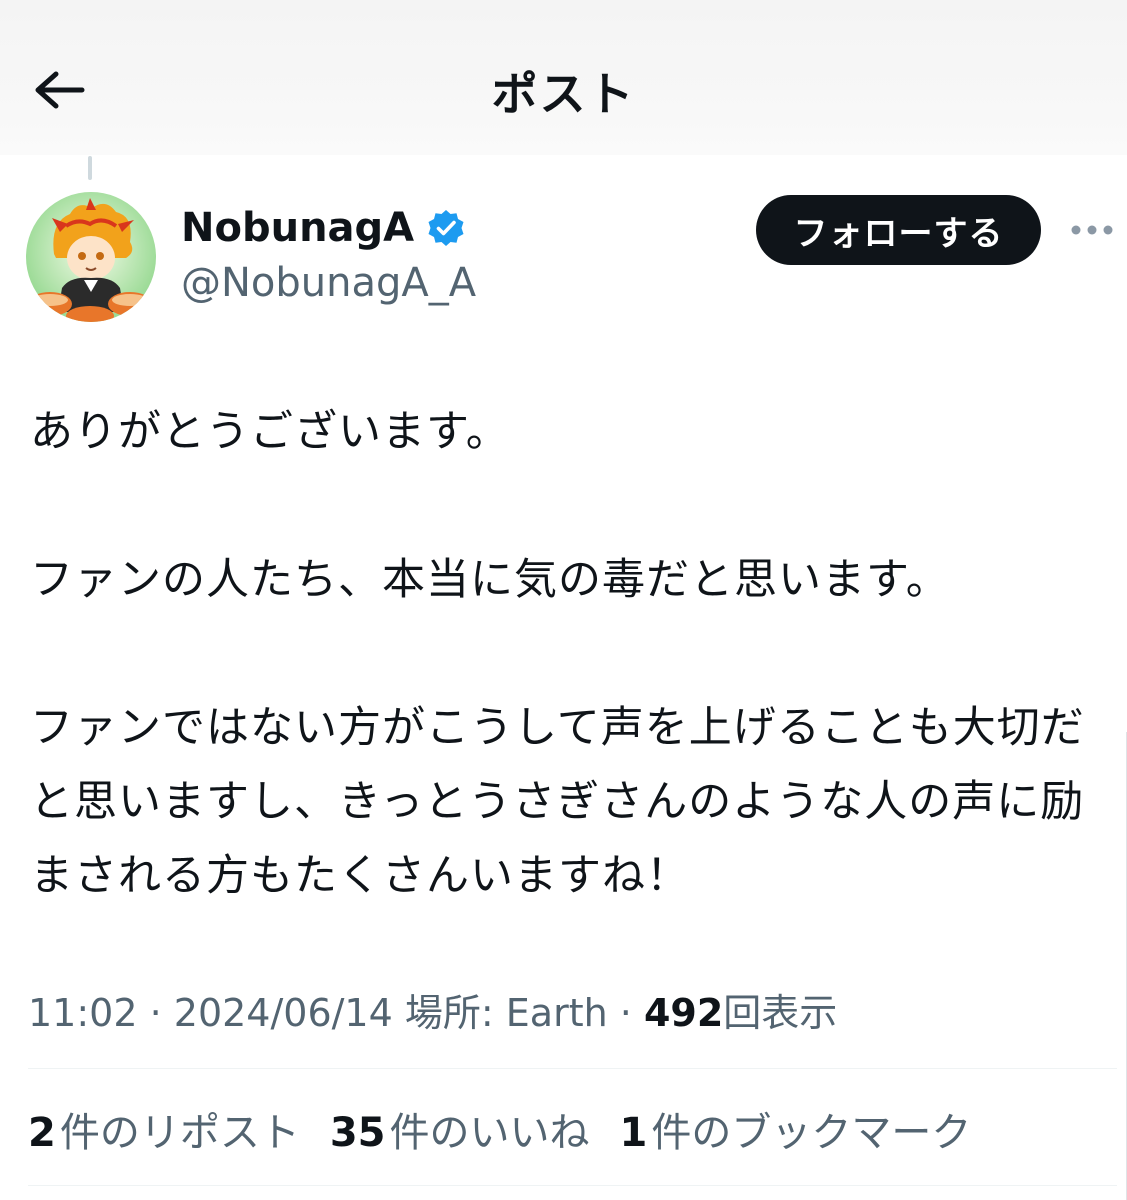 The width and height of the screenshot is (1127, 1200). I want to click on tweet-date: 2024/06/14, so click(283, 1013).